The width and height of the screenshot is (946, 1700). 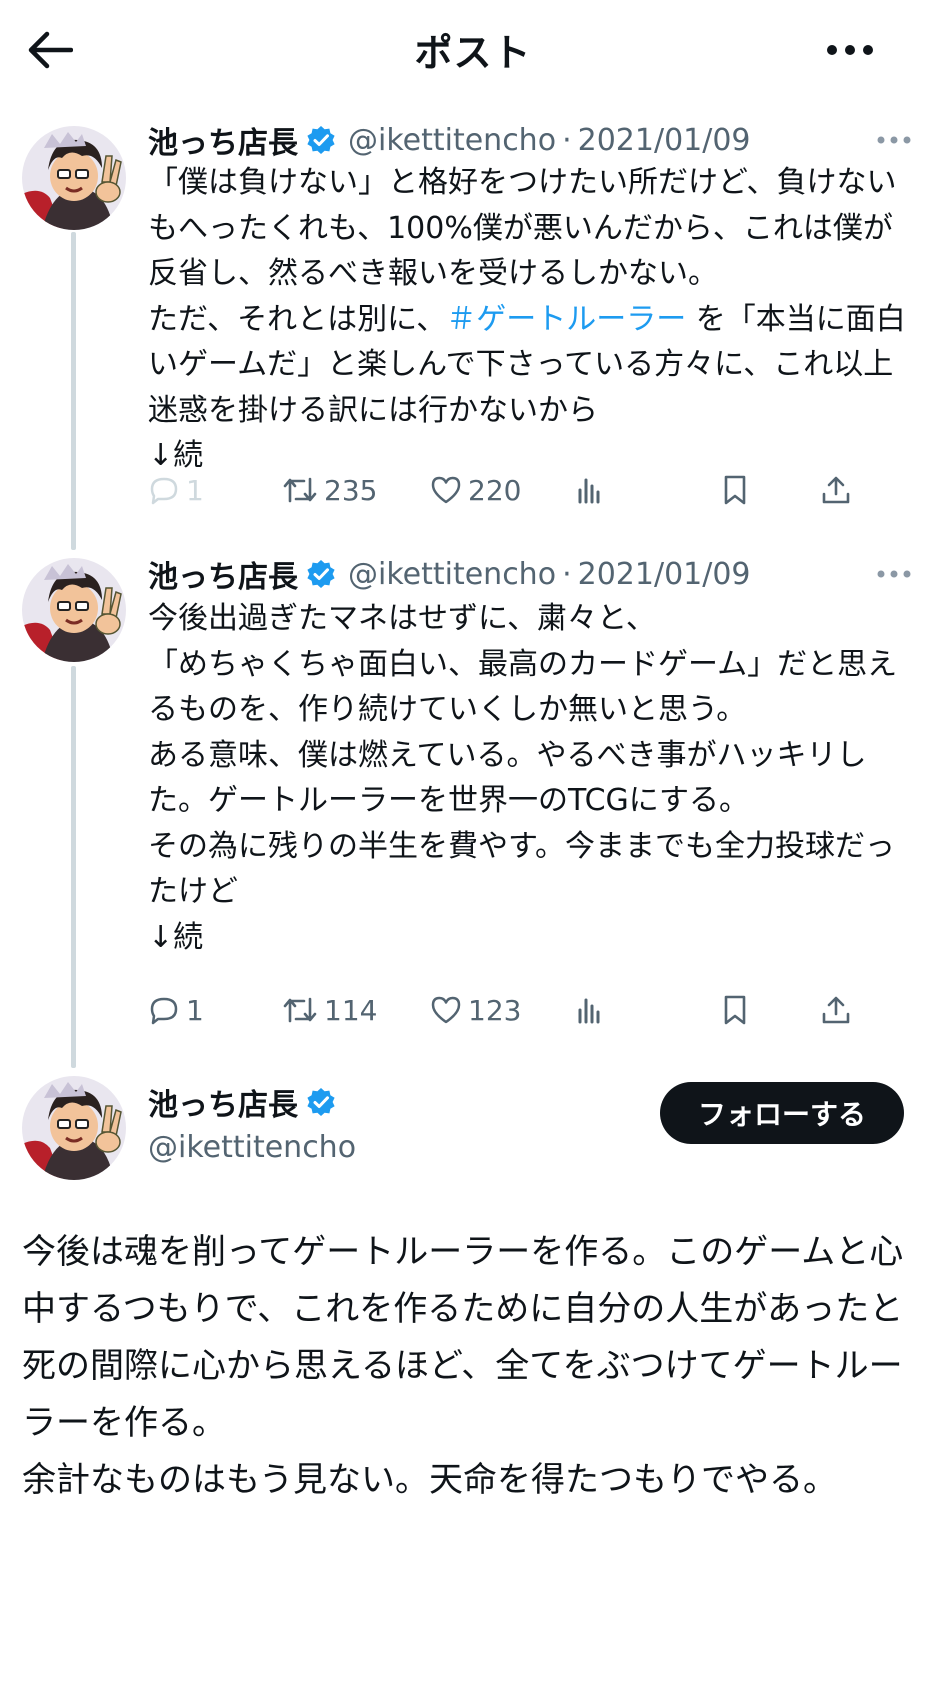 I want to click on top-bar: ポスト, so click(x=473, y=50).